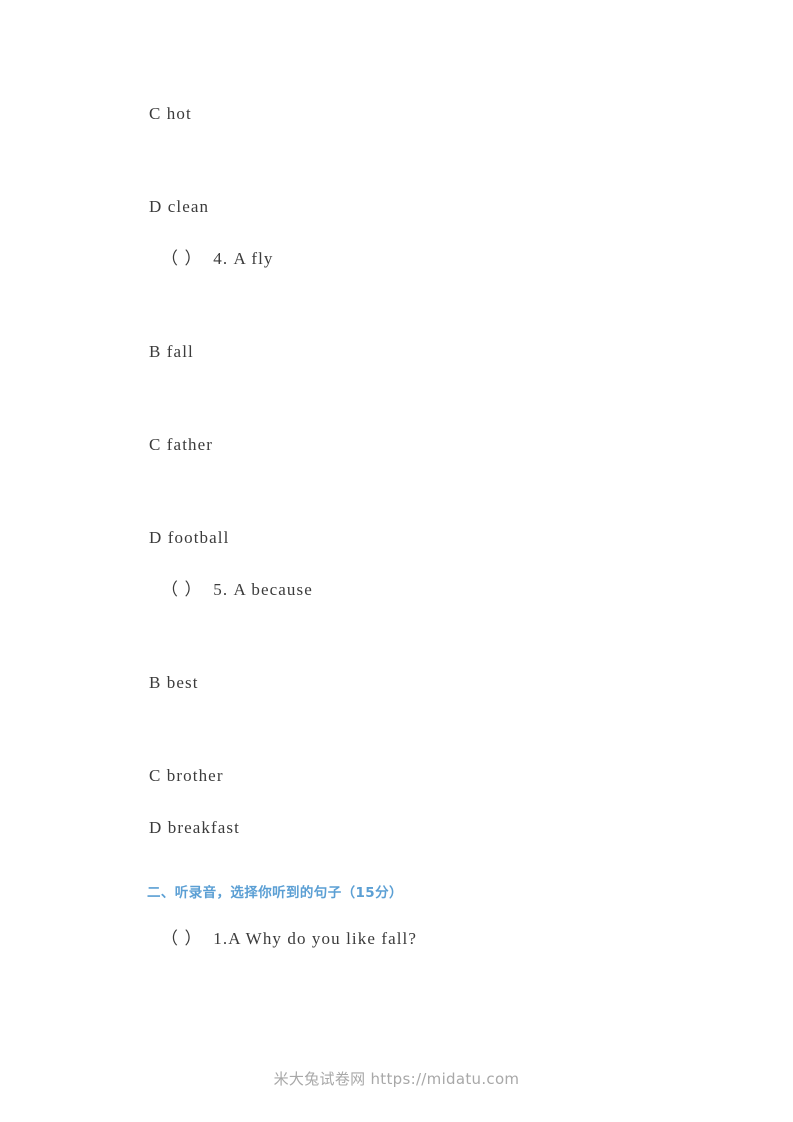  I want to click on option-line-b-fall: B fall, so click(171, 351).